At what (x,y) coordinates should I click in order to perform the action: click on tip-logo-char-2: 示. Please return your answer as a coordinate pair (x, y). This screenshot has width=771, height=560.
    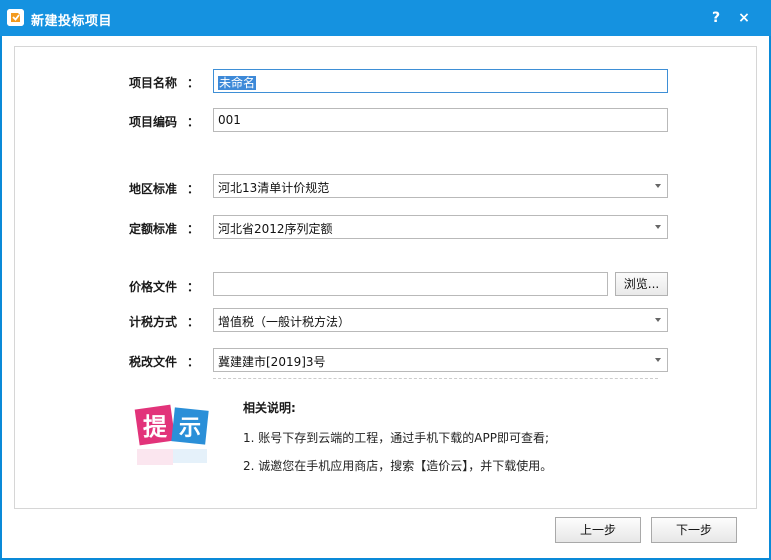
    Looking at the image, I should click on (190, 428).